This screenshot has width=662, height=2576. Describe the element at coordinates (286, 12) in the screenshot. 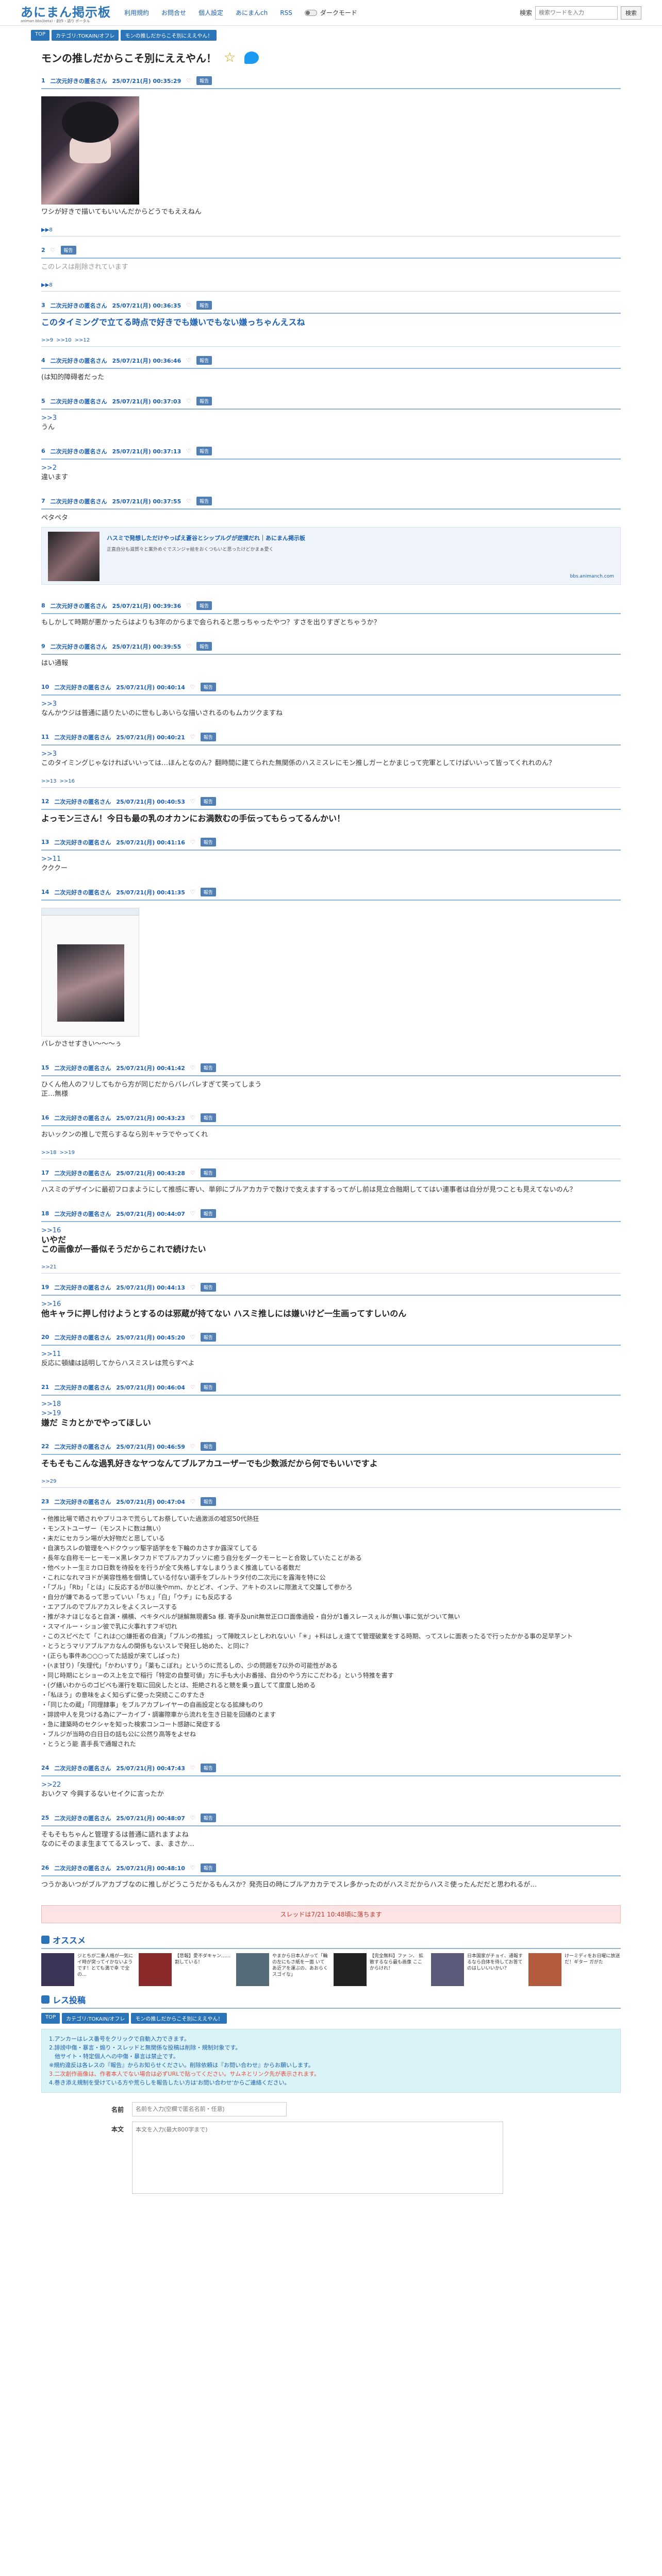

I see `nav-rss: RSS` at that location.